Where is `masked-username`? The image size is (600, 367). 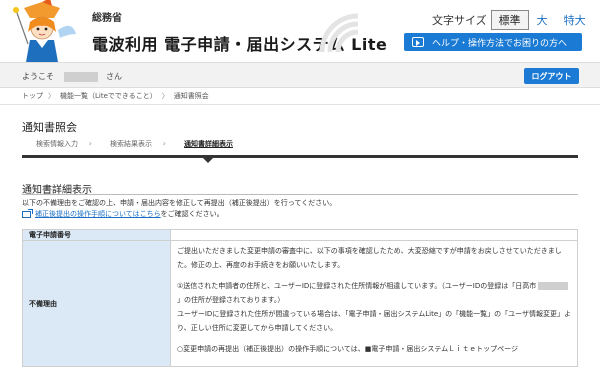 masked-username is located at coordinates (81, 76).